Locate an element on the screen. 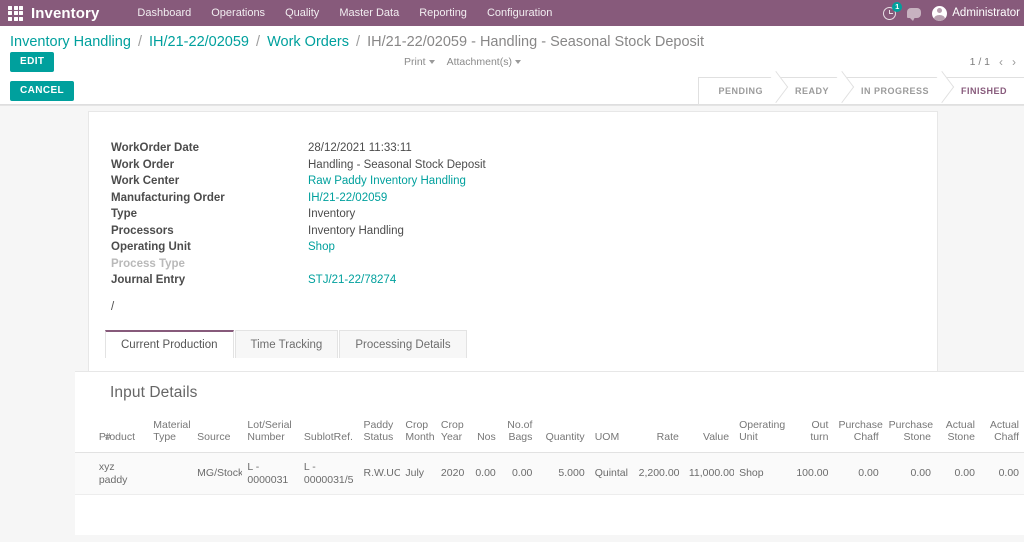  tab-time-tracking: Time Tracking is located at coordinates (286, 344).